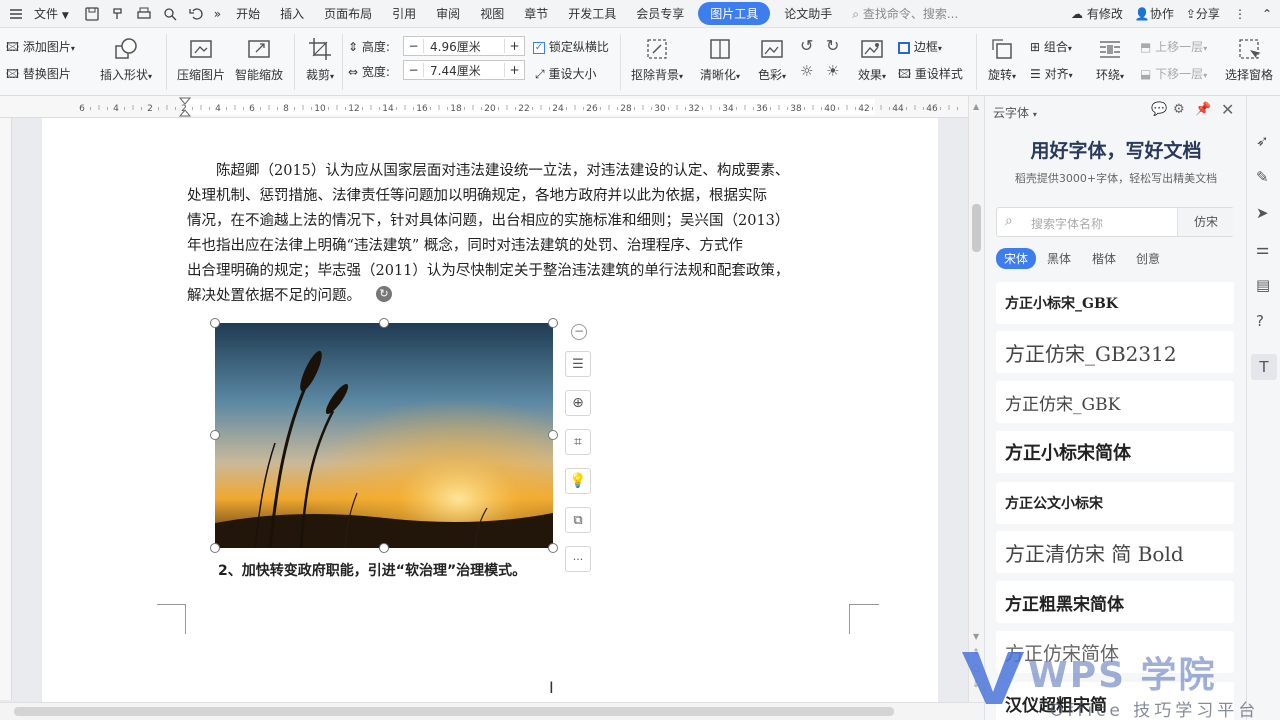  Describe the element at coordinates (217, 14) in the screenshot. I see `more-icon: »` at that location.